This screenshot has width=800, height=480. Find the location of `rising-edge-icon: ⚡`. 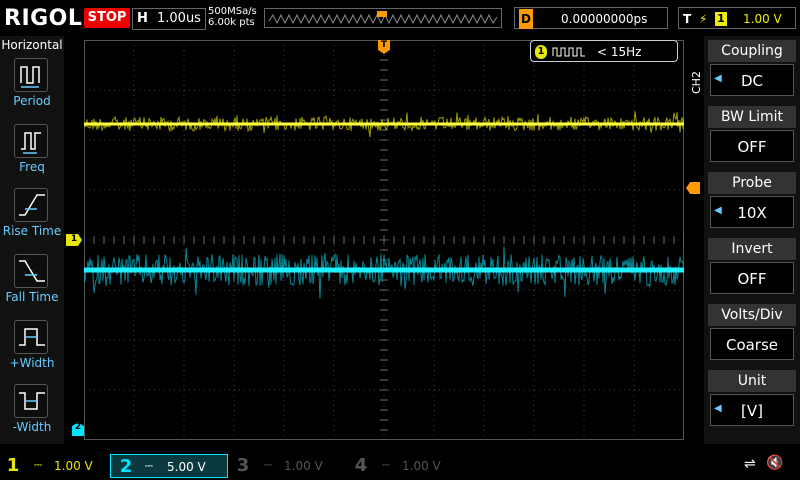

rising-edge-icon: ⚡ is located at coordinates (703, 19).